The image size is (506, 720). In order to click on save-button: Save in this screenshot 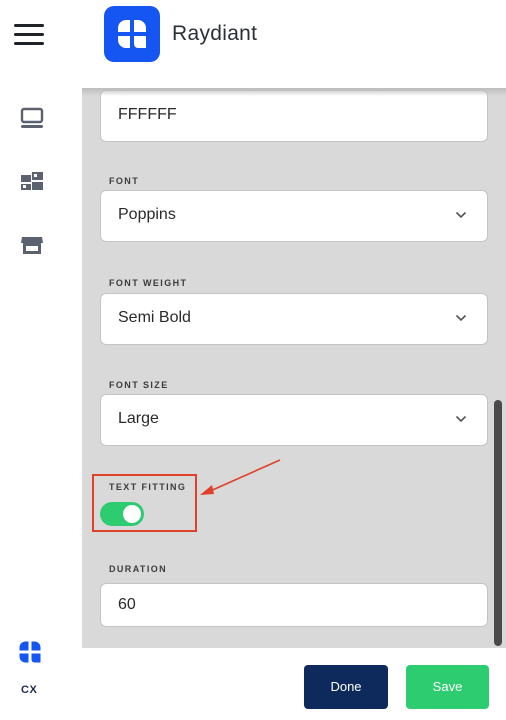, I will do `click(447, 687)`.